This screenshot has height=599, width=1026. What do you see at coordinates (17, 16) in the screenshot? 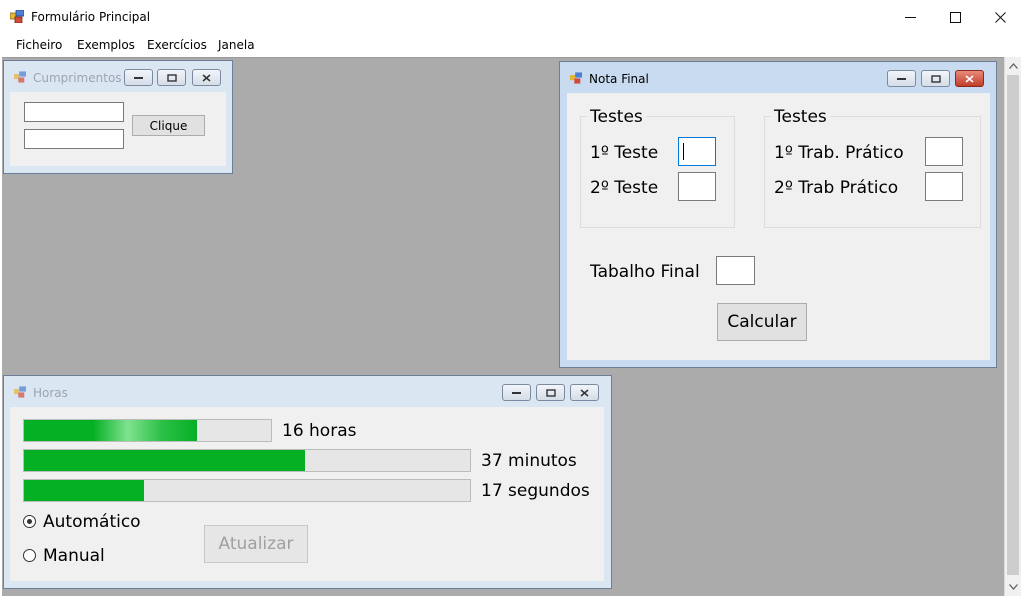
I see `app-form-icon` at bounding box center [17, 16].